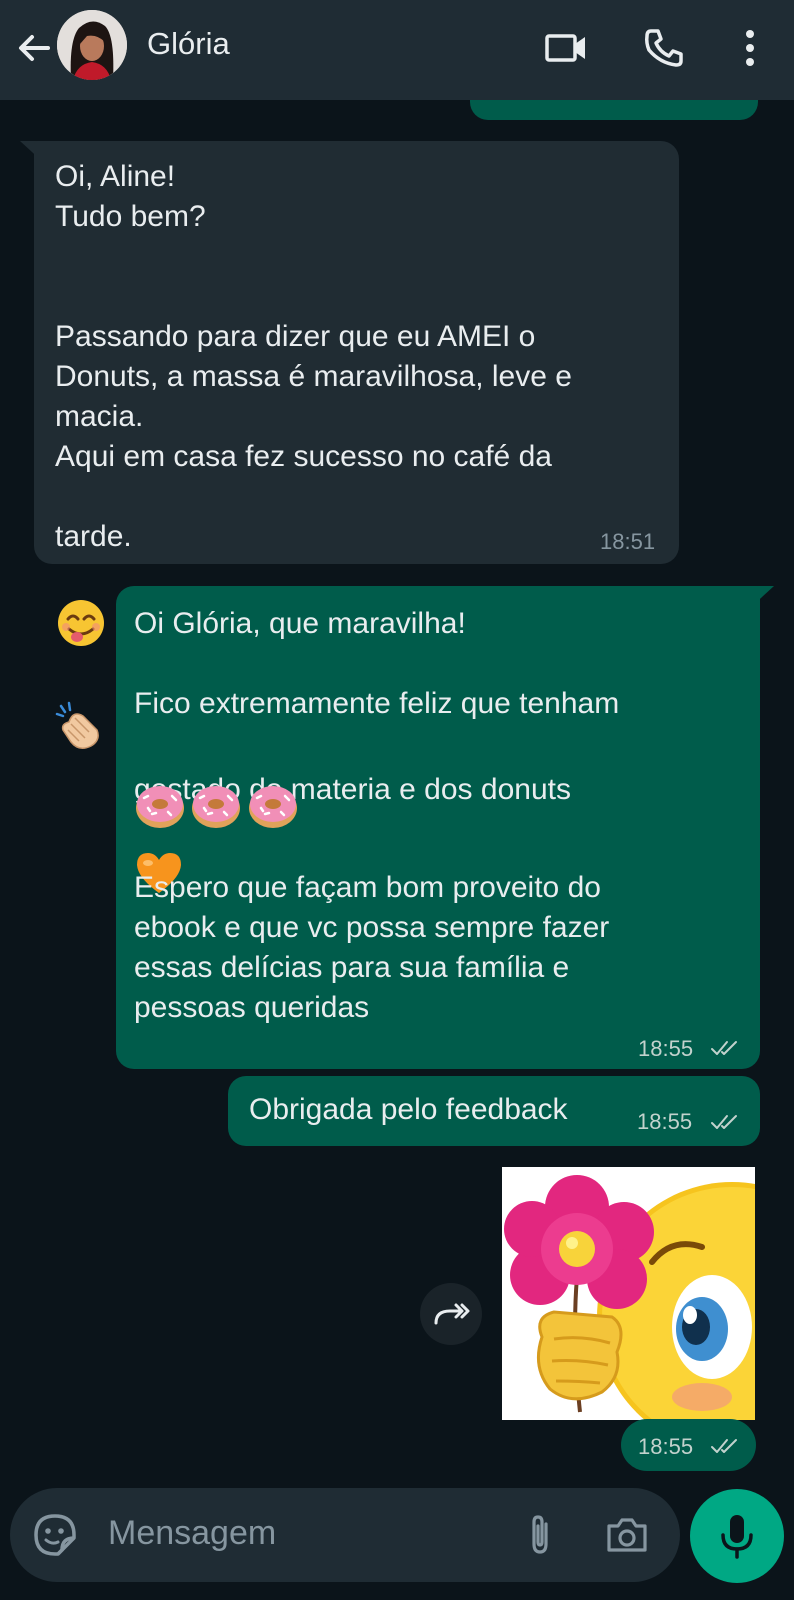 The width and height of the screenshot is (794, 1600). I want to click on attach-icon, so click(540, 1534).